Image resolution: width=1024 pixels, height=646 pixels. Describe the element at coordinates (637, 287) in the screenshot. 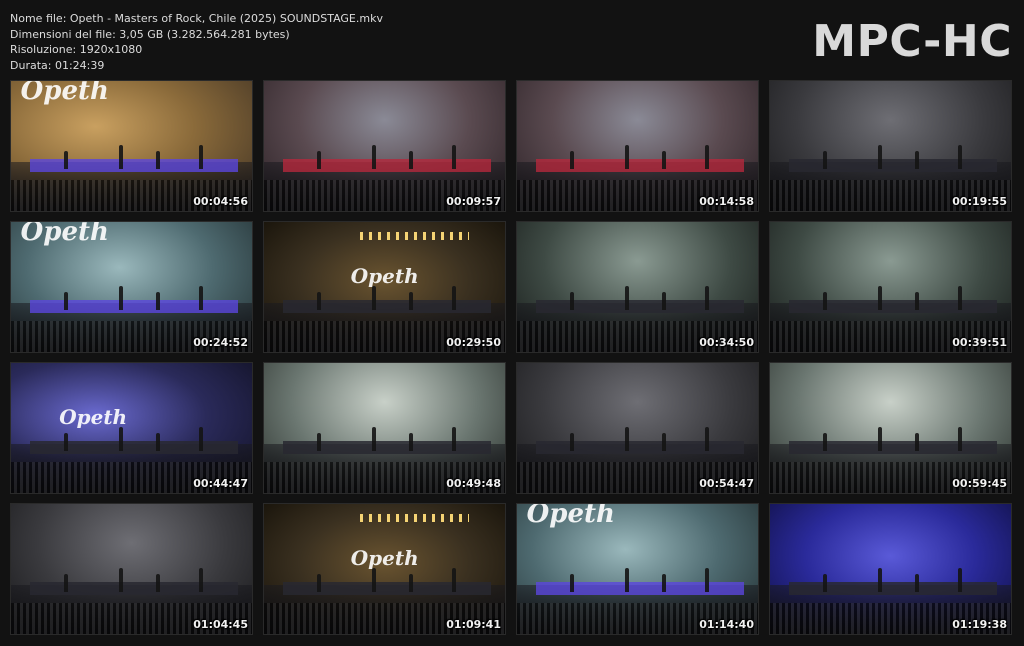

I see `thumbnail: 00:34:50` at that location.